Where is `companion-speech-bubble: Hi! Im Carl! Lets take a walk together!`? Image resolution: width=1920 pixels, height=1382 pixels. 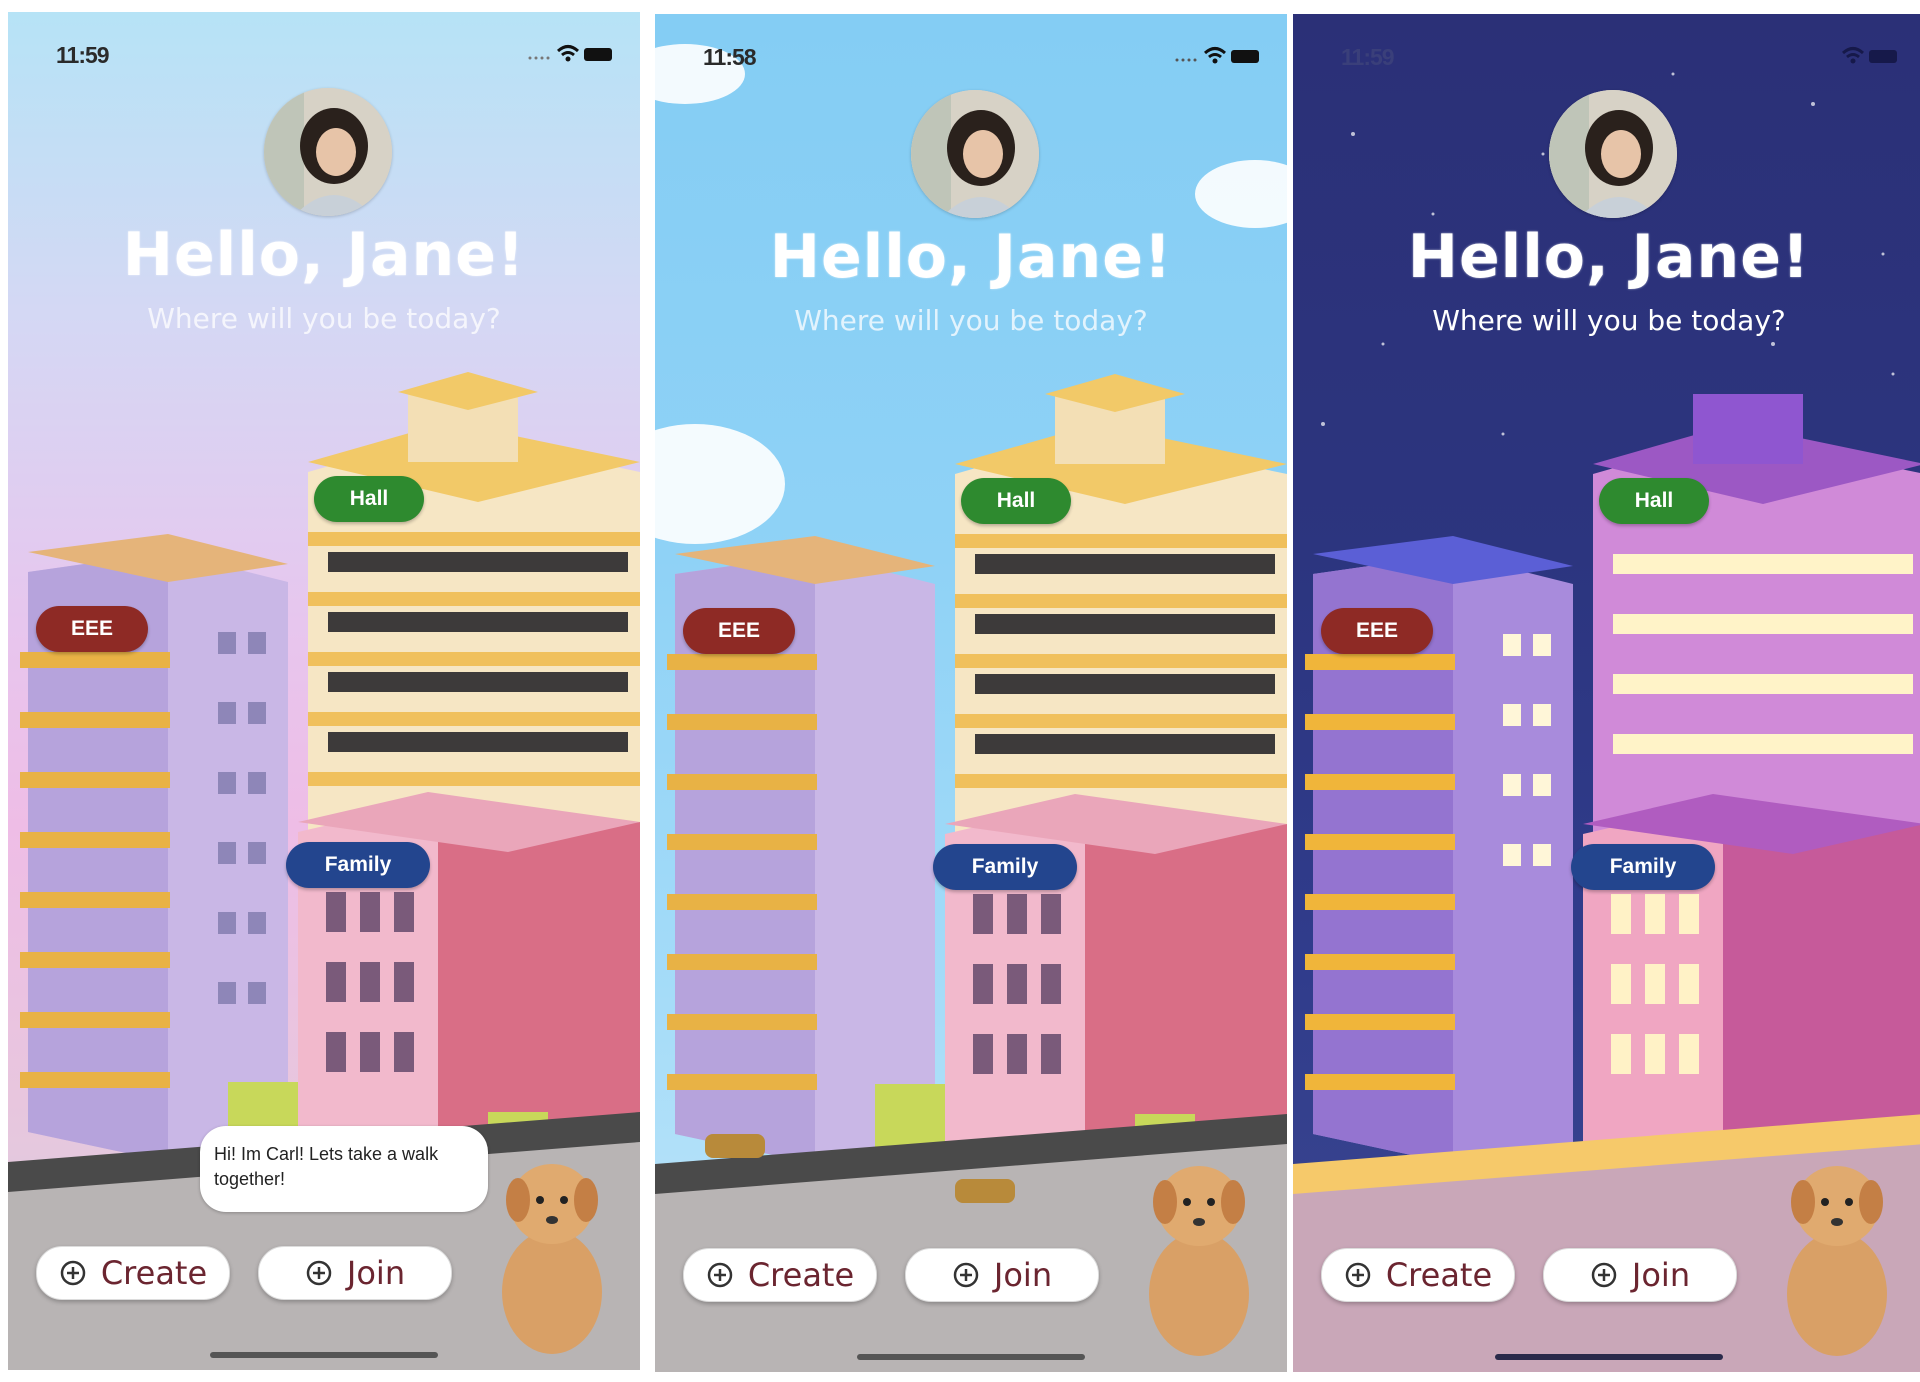
companion-speech-bubble: Hi! Im Carl! Lets take a walk together! is located at coordinates (344, 1169).